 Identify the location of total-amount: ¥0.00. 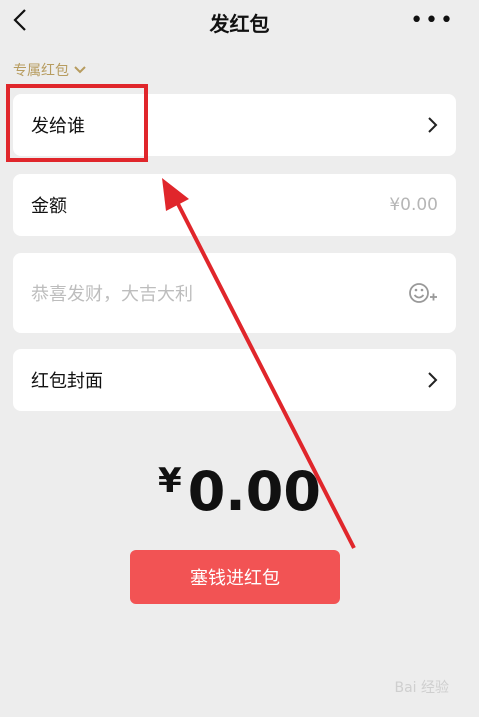
(239, 491).